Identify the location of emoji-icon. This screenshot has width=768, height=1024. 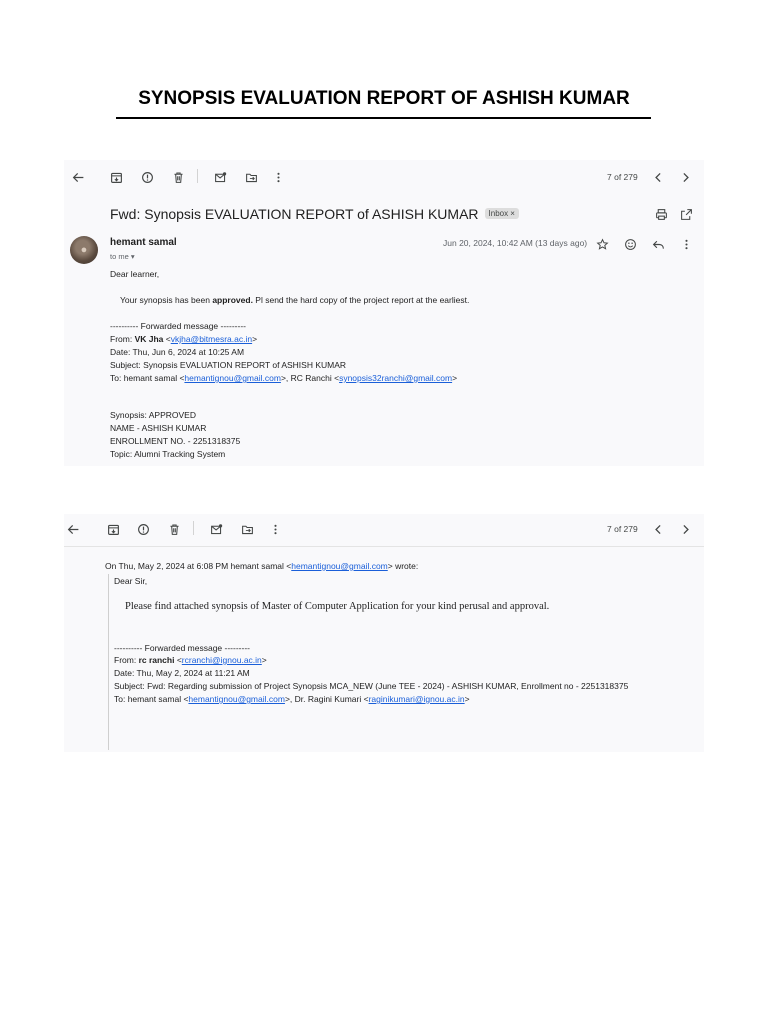
(630, 244).